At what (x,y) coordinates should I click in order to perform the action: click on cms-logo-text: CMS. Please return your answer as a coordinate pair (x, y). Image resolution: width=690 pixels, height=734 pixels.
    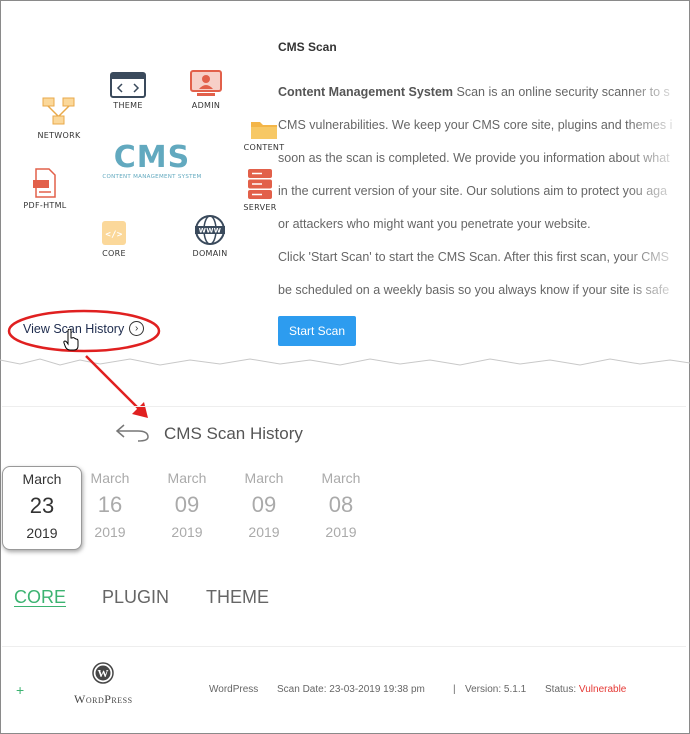
    Looking at the image, I should click on (152, 157).